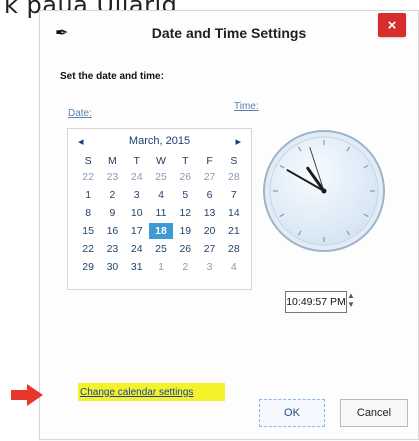 The height and width of the screenshot is (441, 419). Describe the element at coordinates (351, 295) in the screenshot. I see `time-increment-icon: ▲` at that location.